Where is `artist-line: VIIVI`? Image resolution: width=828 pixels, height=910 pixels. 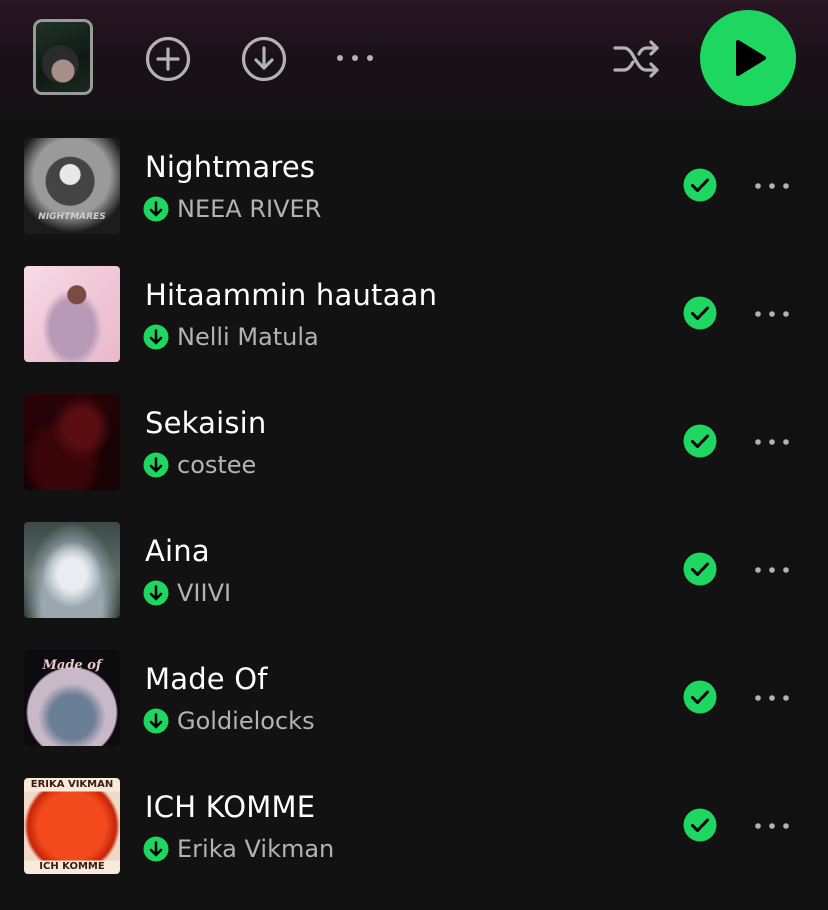 artist-line: VIIVI is located at coordinates (187, 593).